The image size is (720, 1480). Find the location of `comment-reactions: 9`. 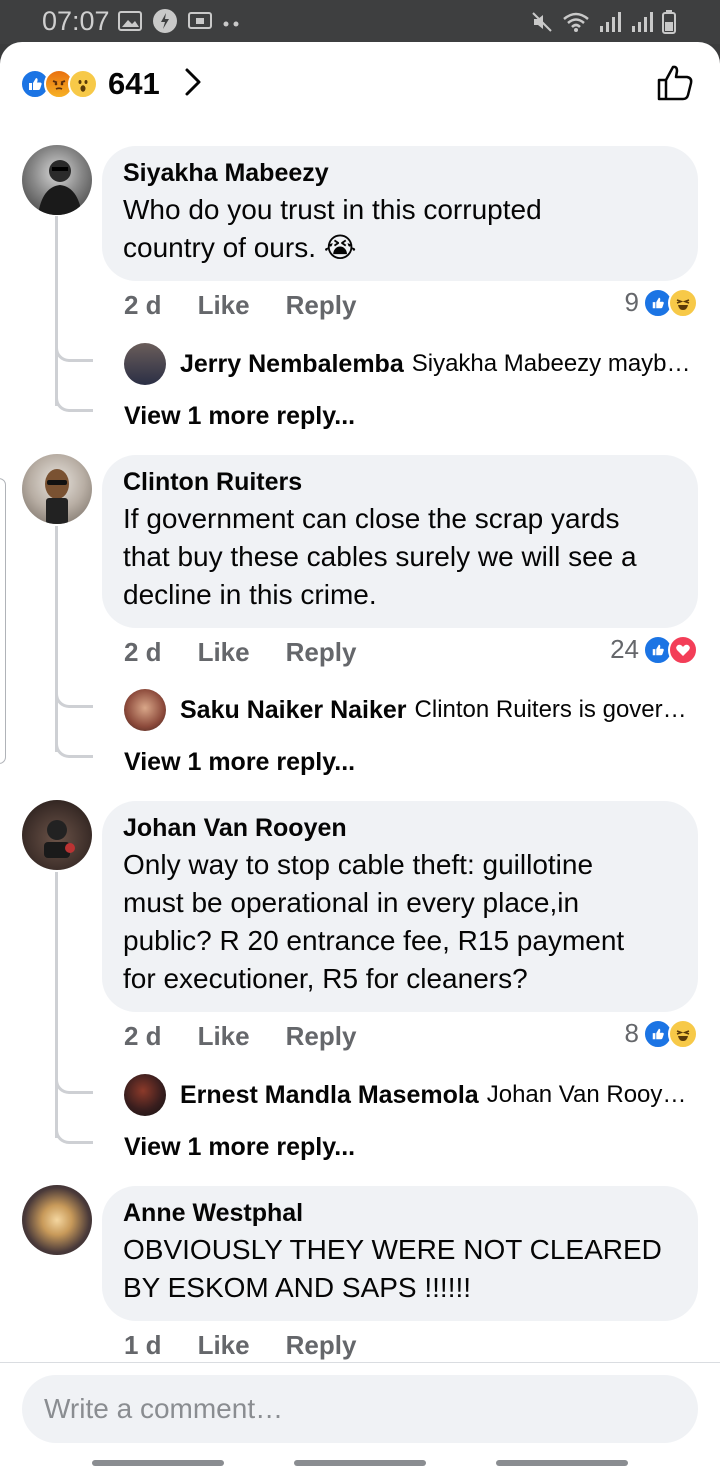

comment-reactions: 9 is located at coordinates (661, 302).